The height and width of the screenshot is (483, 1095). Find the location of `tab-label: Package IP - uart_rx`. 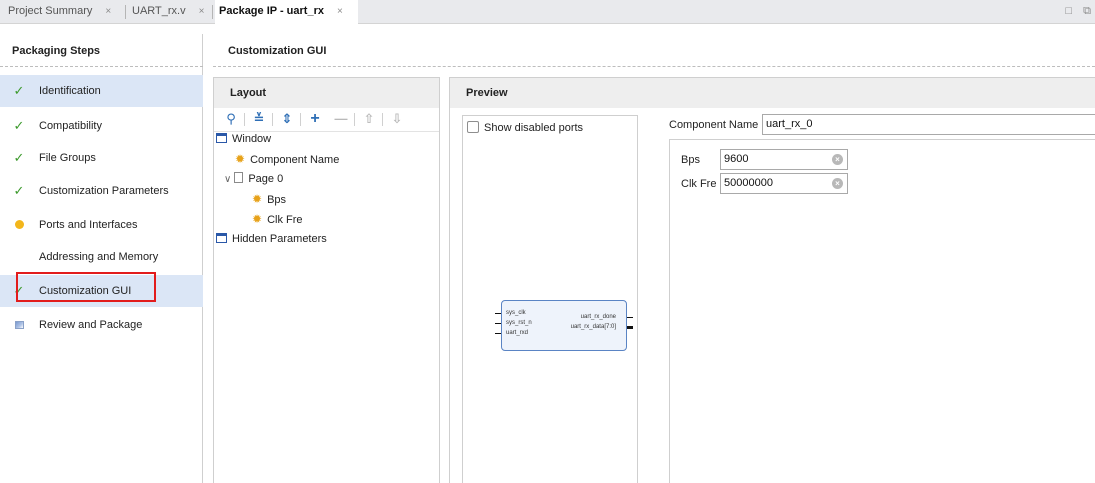

tab-label: Package IP - uart_rx is located at coordinates (271, 11).